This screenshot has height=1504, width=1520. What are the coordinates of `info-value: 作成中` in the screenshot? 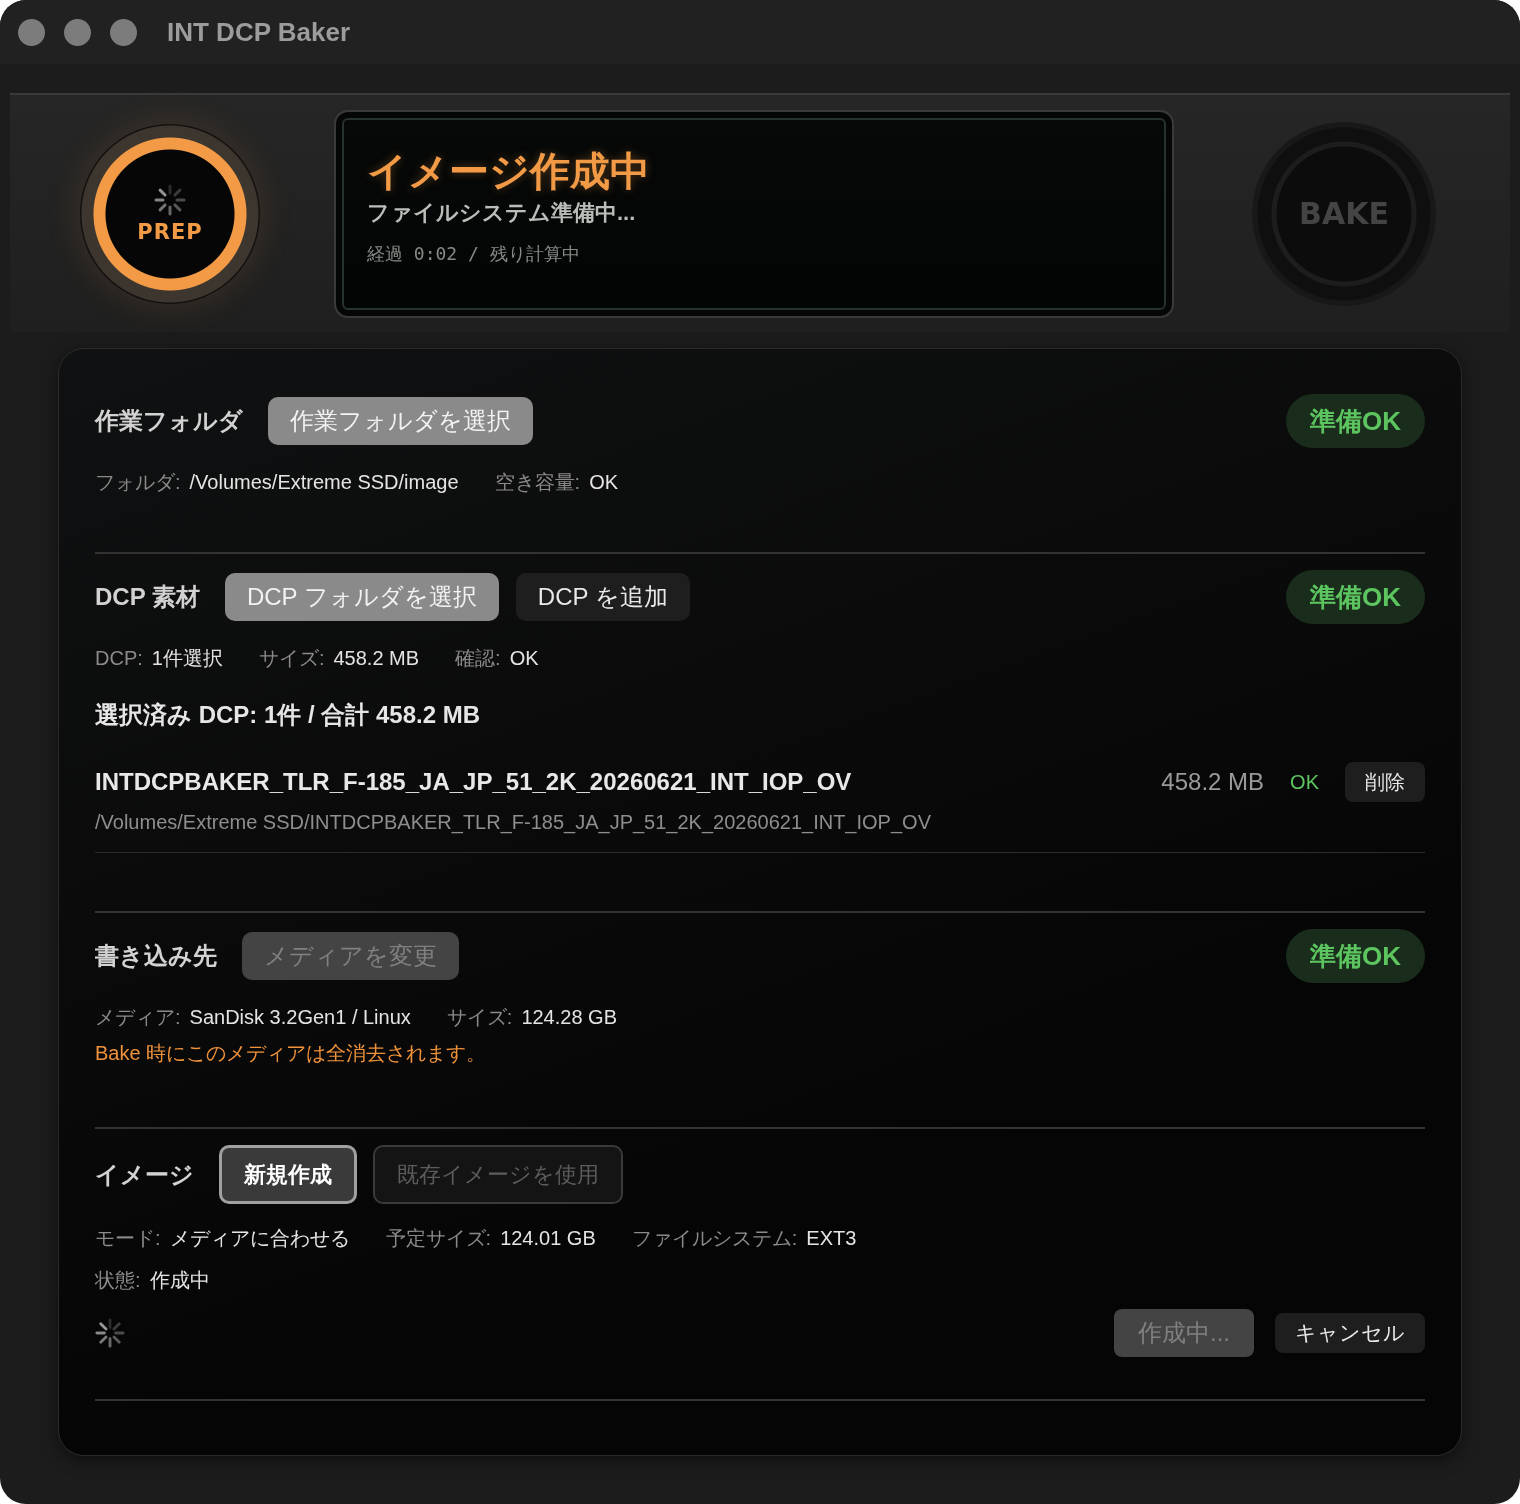 It's located at (179, 1280).